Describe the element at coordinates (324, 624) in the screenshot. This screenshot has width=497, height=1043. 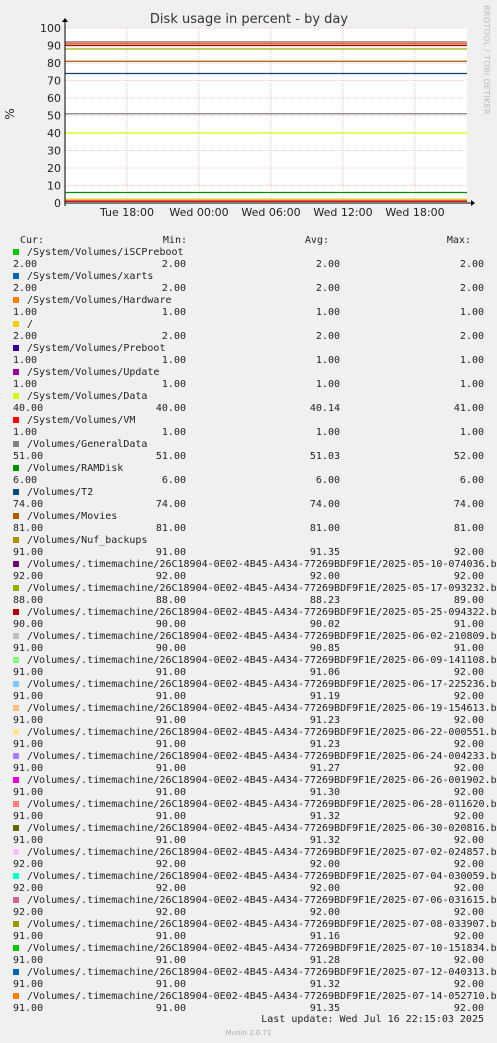
I see `value-avg: 90.02` at that location.